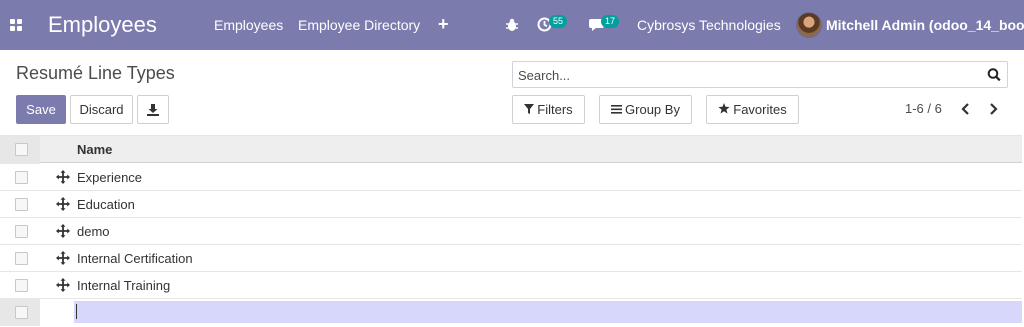 The width and height of the screenshot is (1024, 327). Describe the element at coordinates (652, 109) in the screenshot. I see `group-by-label: Group By` at that location.